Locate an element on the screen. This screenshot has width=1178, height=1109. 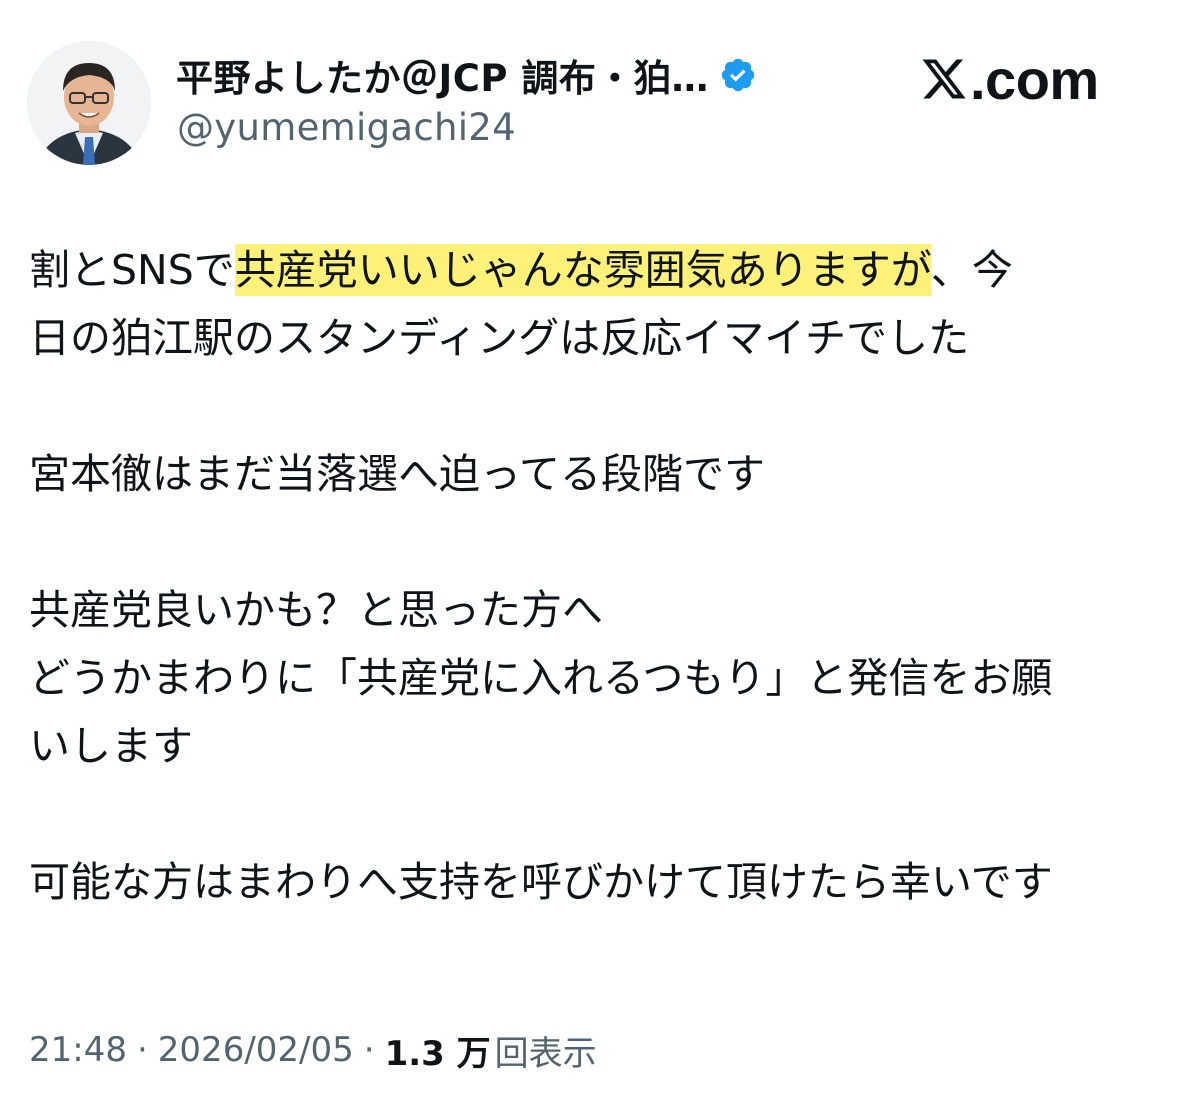
tweet-line: 割とSNSで共産党いいじゃんな雰囲気ありますが、今 is located at coordinates (596, 270).